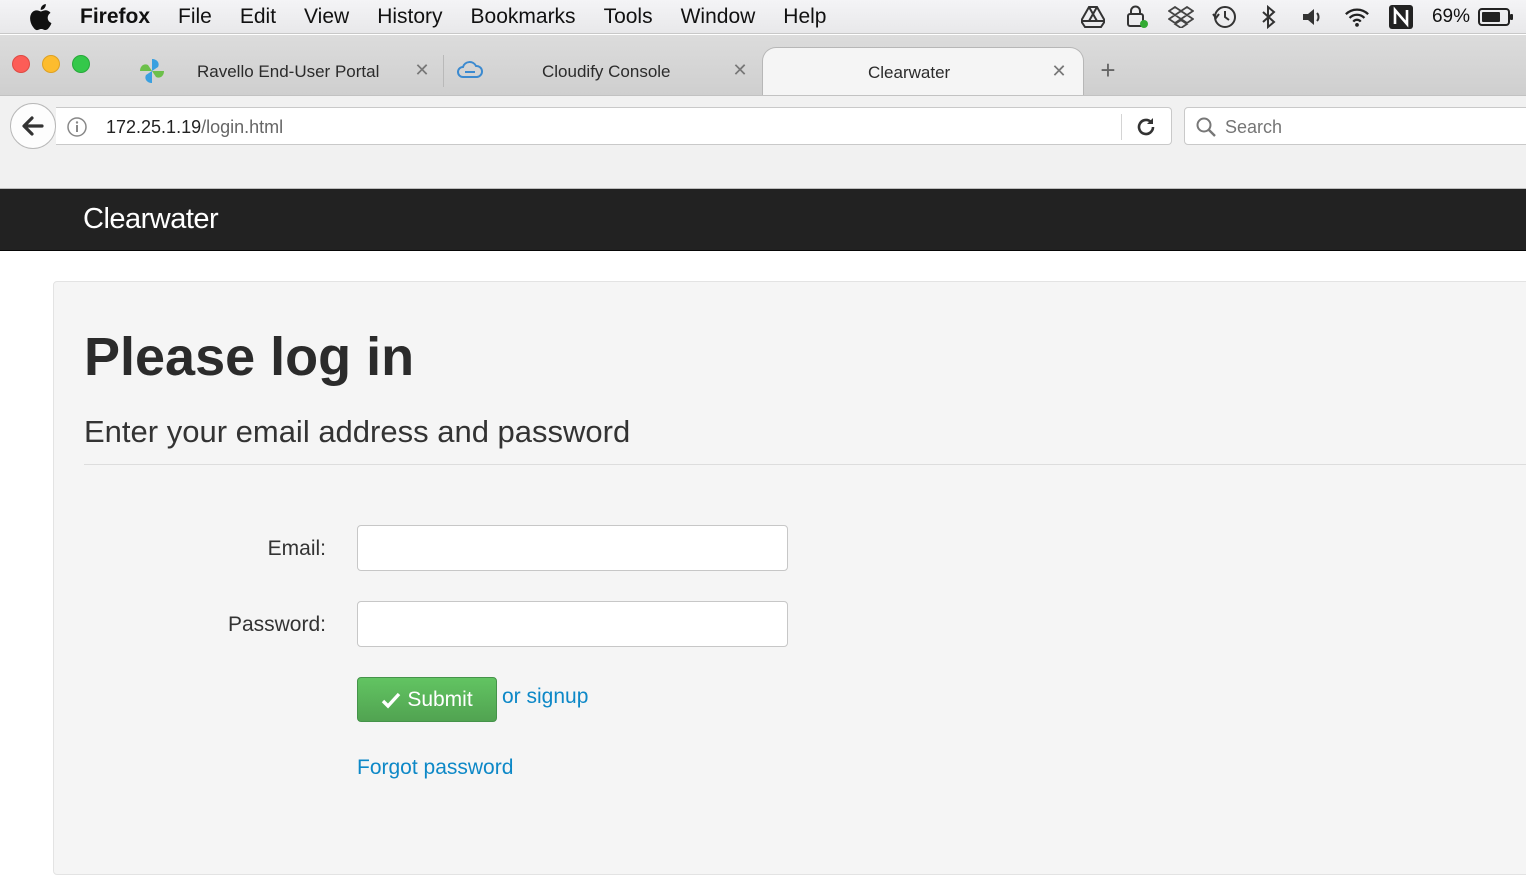  What do you see at coordinates (572, 548) in the screenshot?
I see `email-field` at bounding box center [572, 548].